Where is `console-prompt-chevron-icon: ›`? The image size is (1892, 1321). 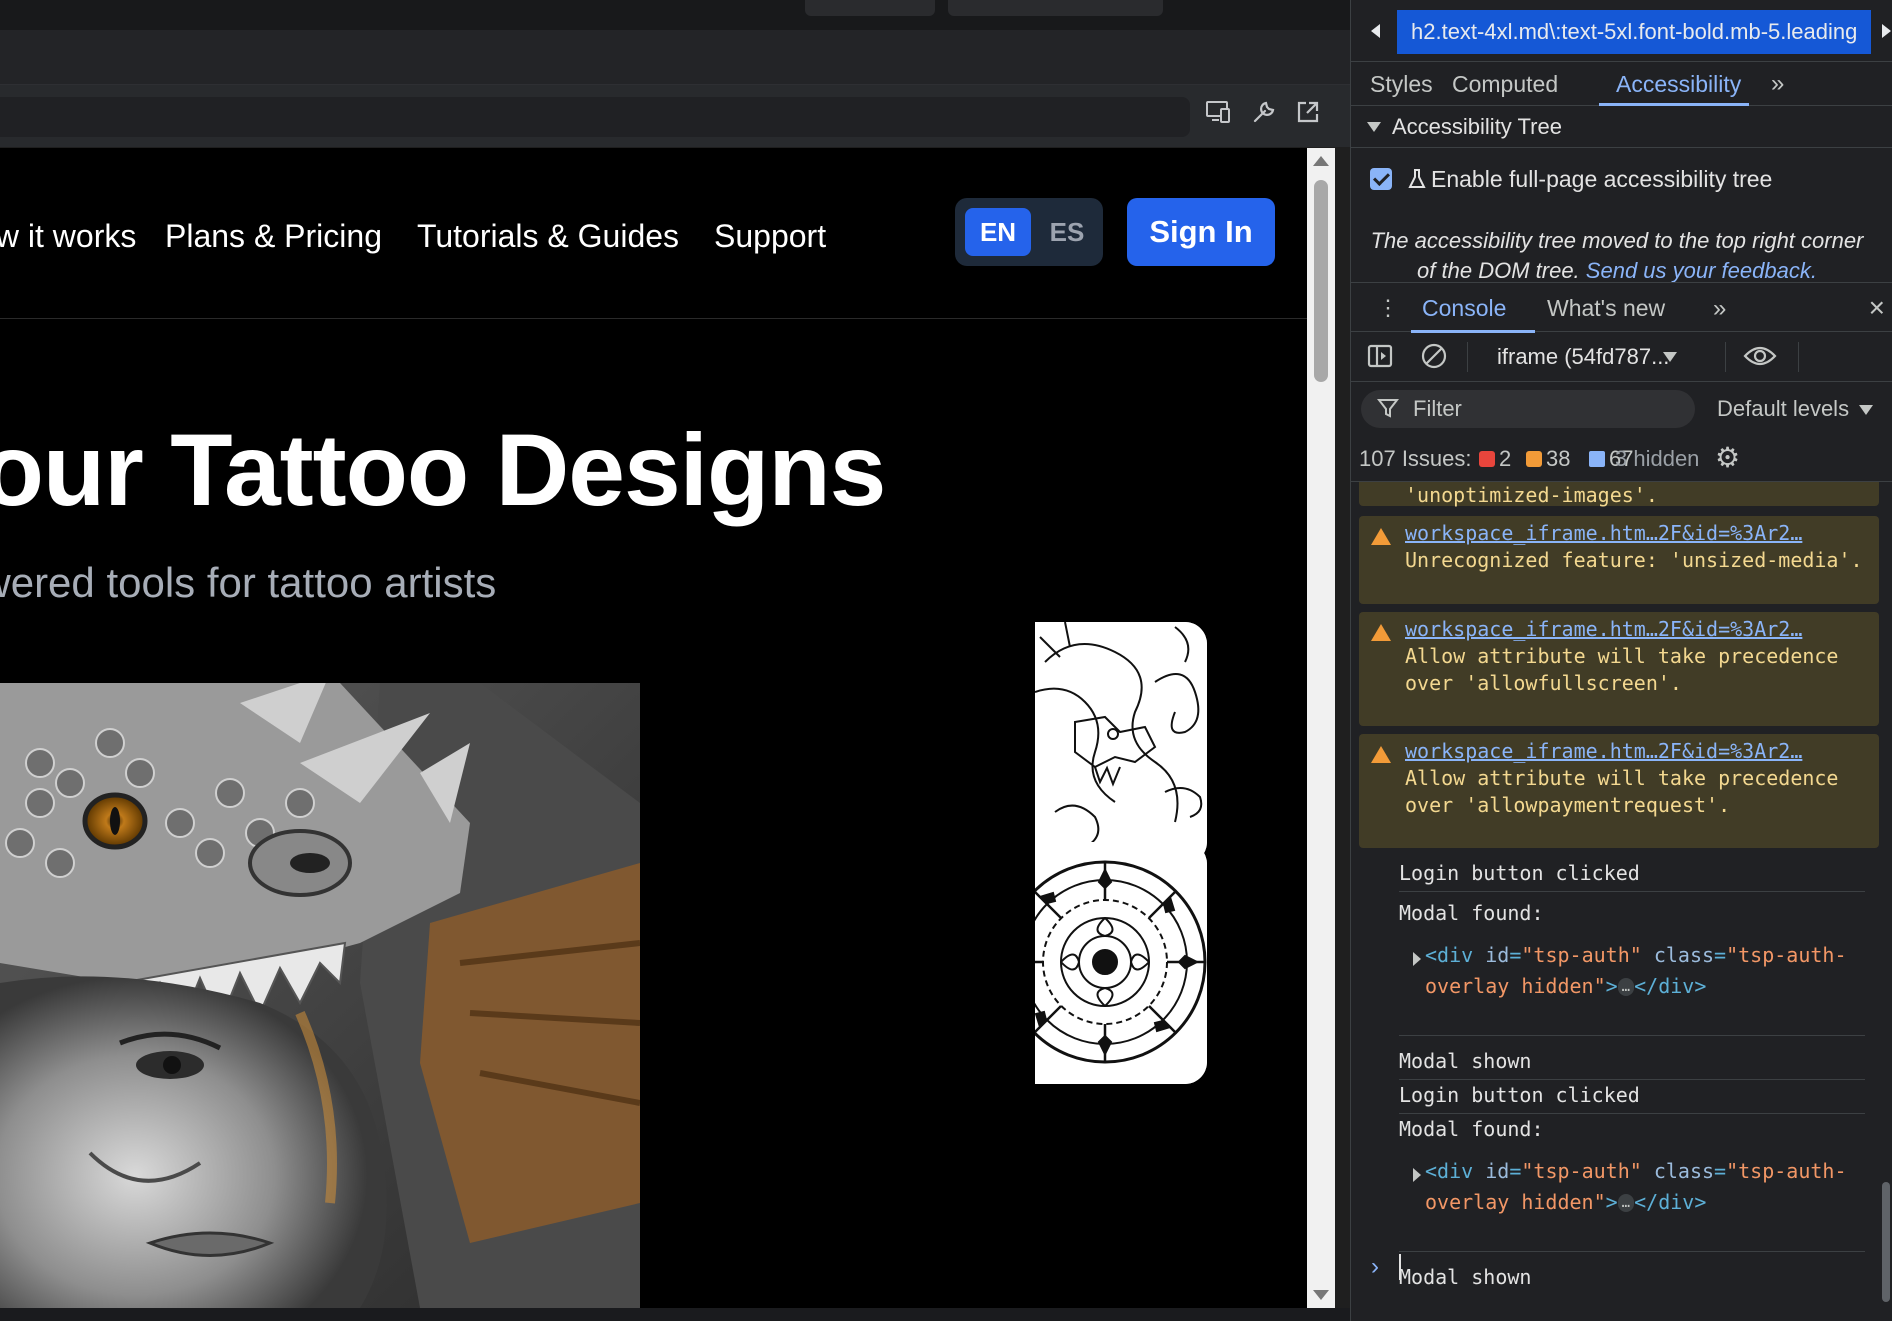
console-prompt-chevron-icon: › is located at coordinates (1375, 1266).